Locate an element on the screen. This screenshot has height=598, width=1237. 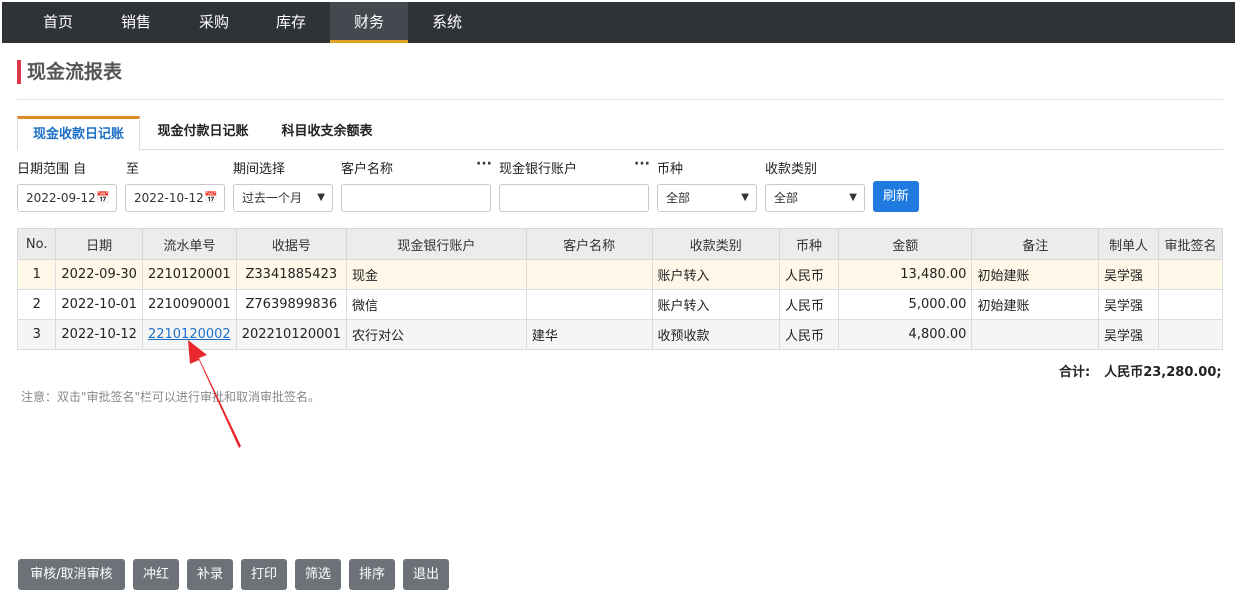
cell-account: 农行对公 is located at coordinates (436, 334).